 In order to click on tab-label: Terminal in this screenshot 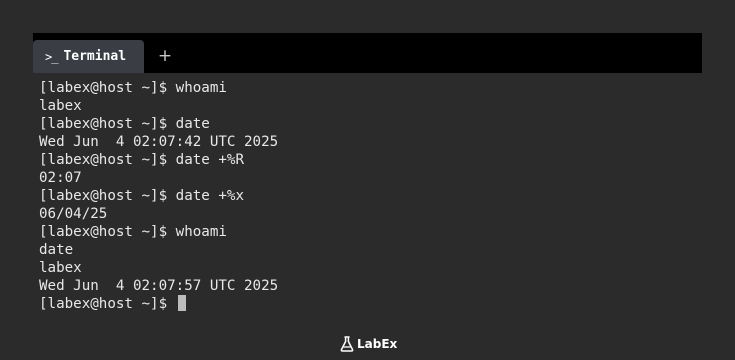, I will do `click(95, 56)`.